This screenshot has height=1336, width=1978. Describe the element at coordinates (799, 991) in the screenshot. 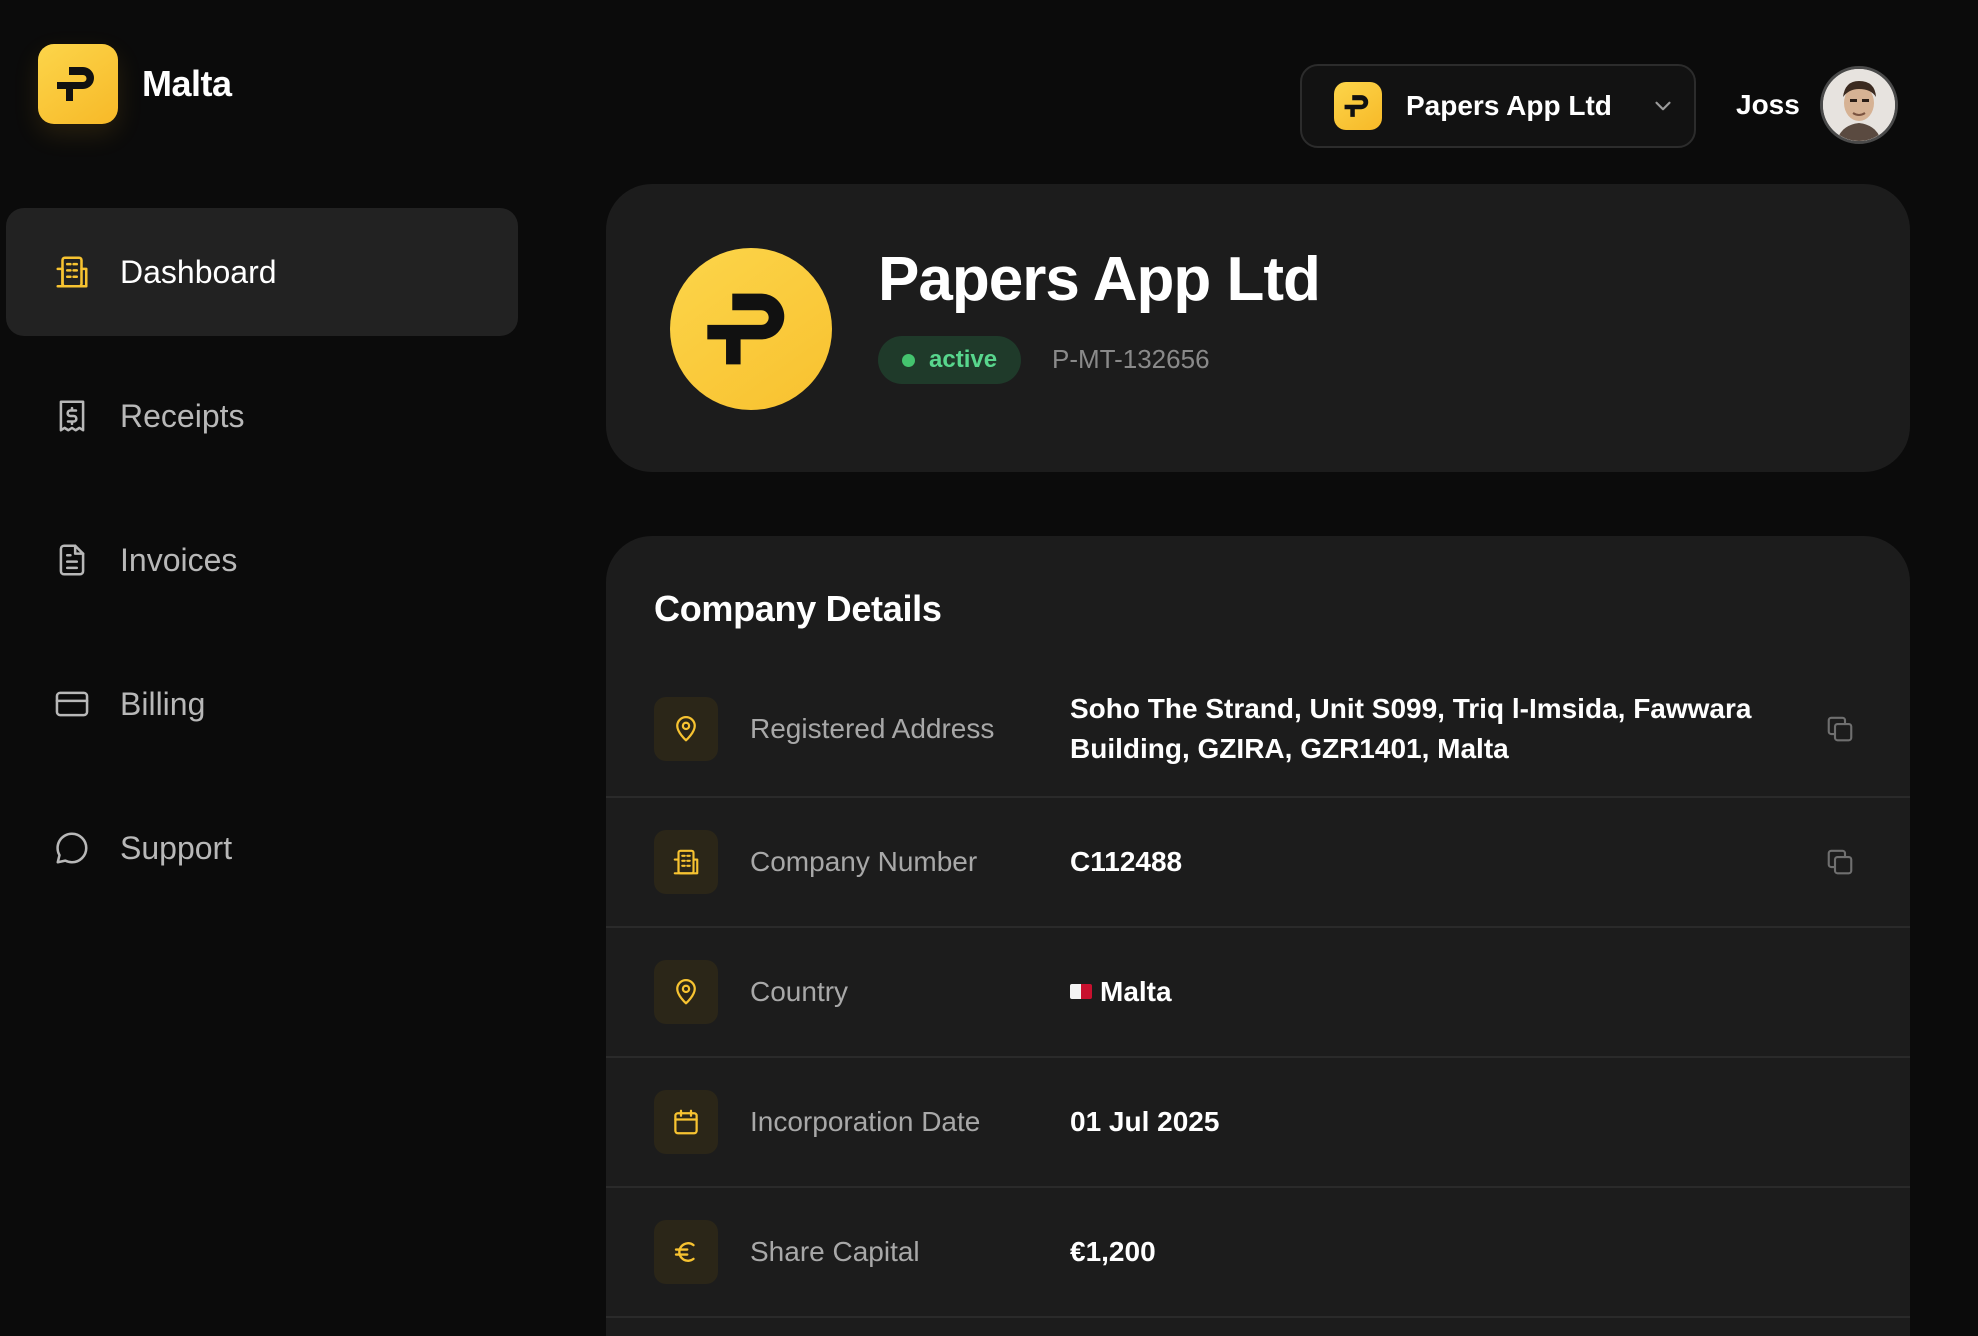

I see `detail-label: Country` at that location.